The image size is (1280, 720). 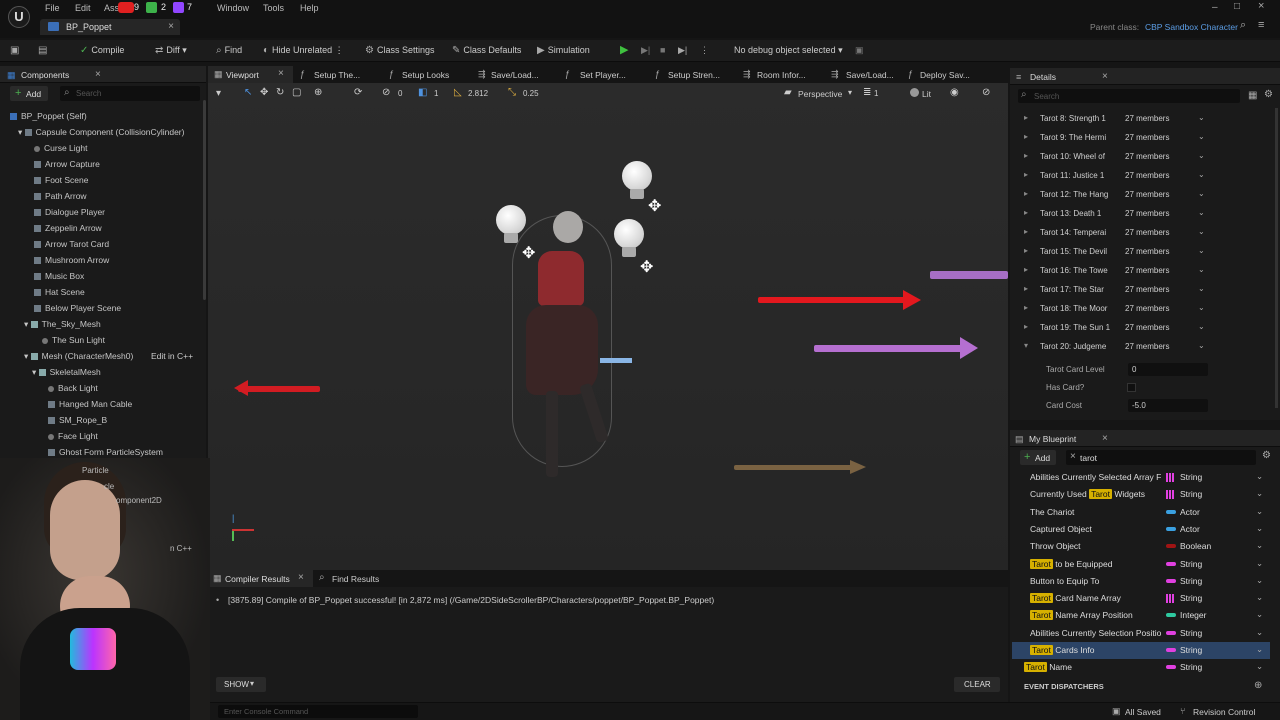 I want to click on detail-row: ▸ Tarot 9: The Hermi 27 members ⌄, so click(x=1145, y=138).